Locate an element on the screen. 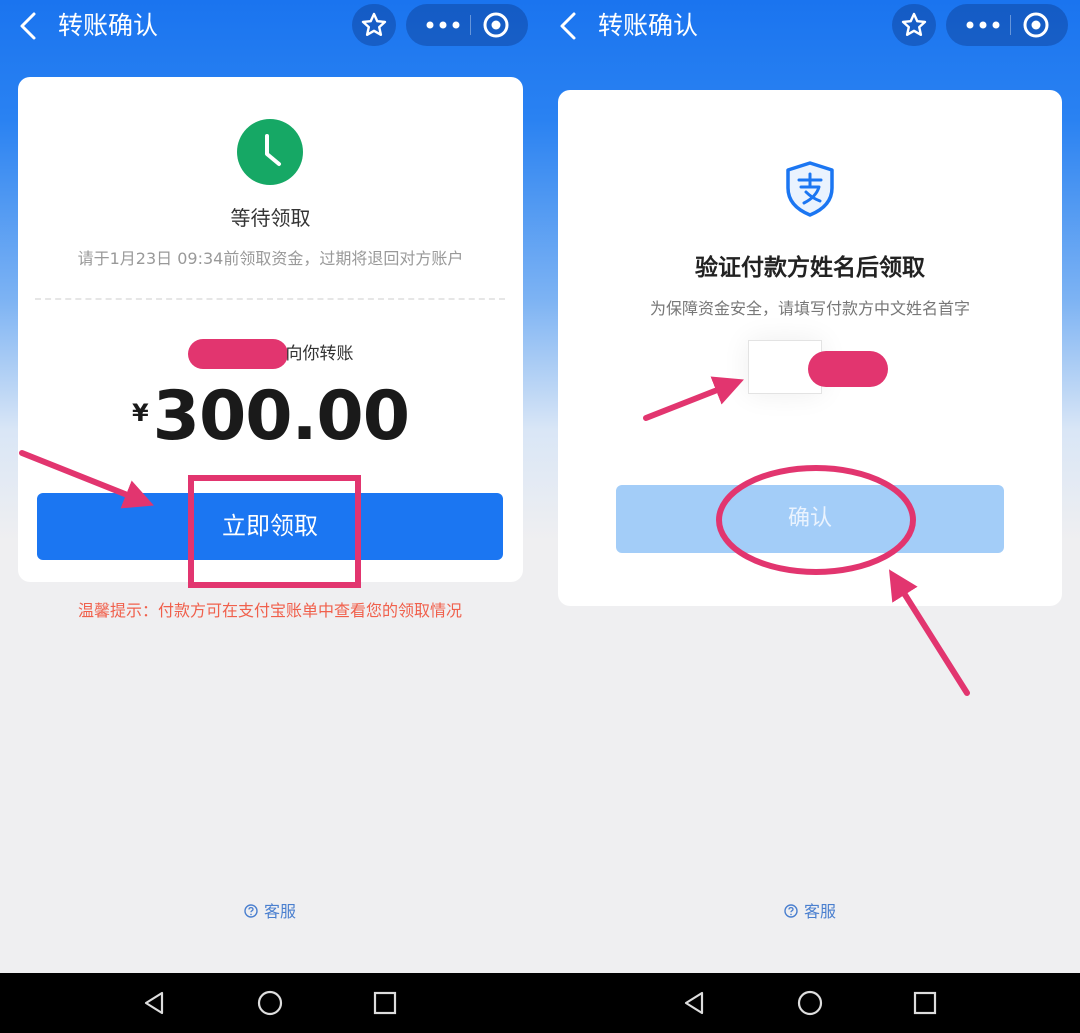  clock-icon is located at coordinates (270, 152).